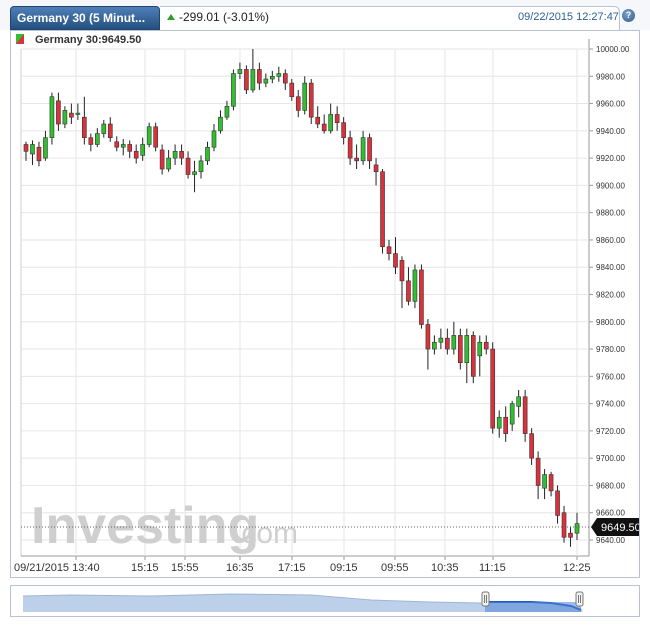 This screenshot has height=627, width=650. What do you see at coordinates (185, 568) in the screenshot?
I see `x-tick-label: 15:55` at bounding box center [185, 568].